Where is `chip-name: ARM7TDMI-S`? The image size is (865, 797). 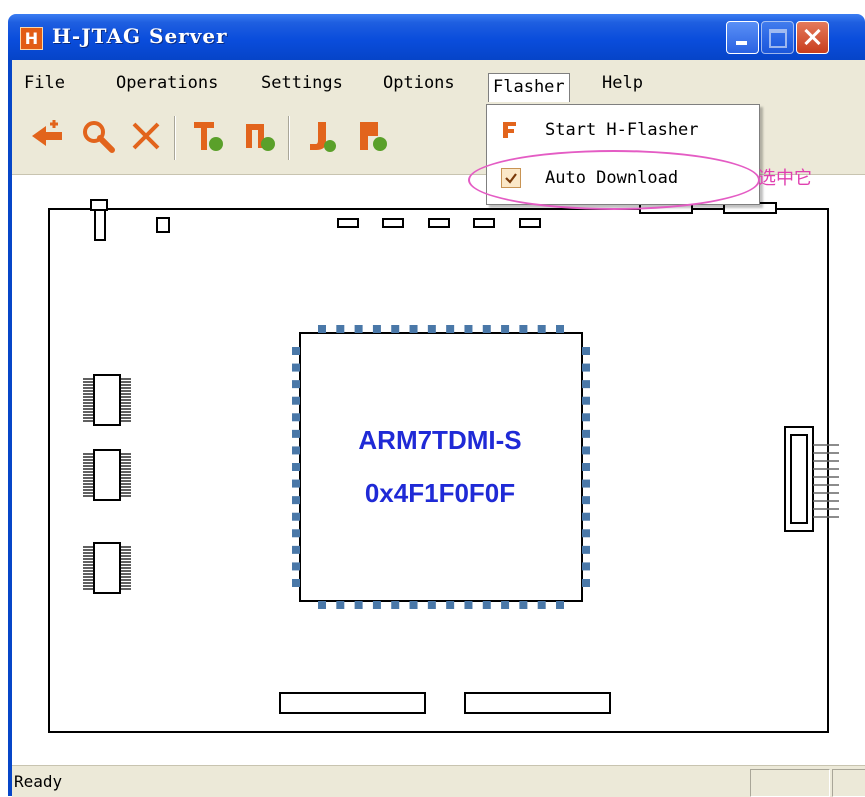 chip-name: ARM7TDMI-S is located at coordinates (439, 440).